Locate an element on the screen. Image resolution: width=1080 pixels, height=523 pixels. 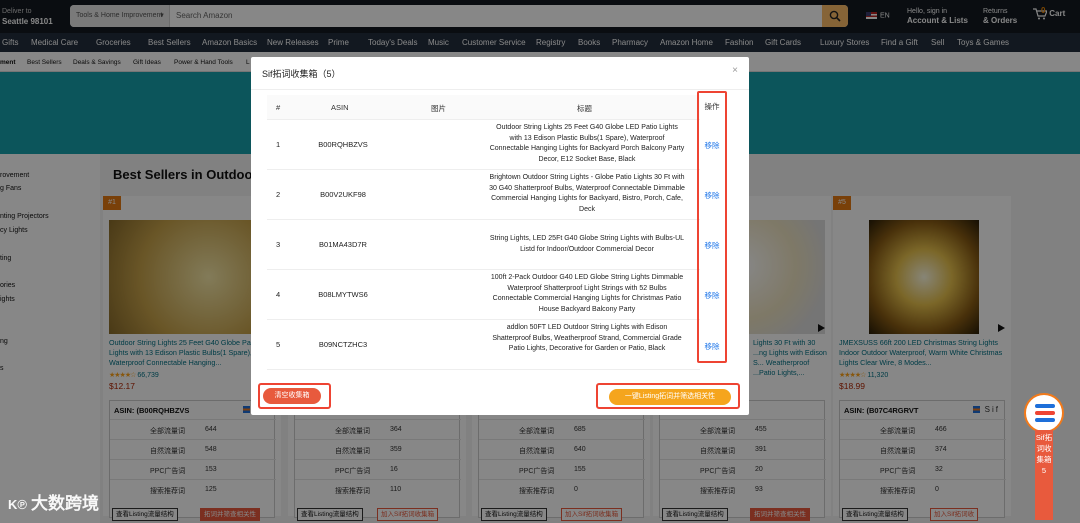
table-header: # ASIN 图片 标题 is located at coordinates (483, 107).